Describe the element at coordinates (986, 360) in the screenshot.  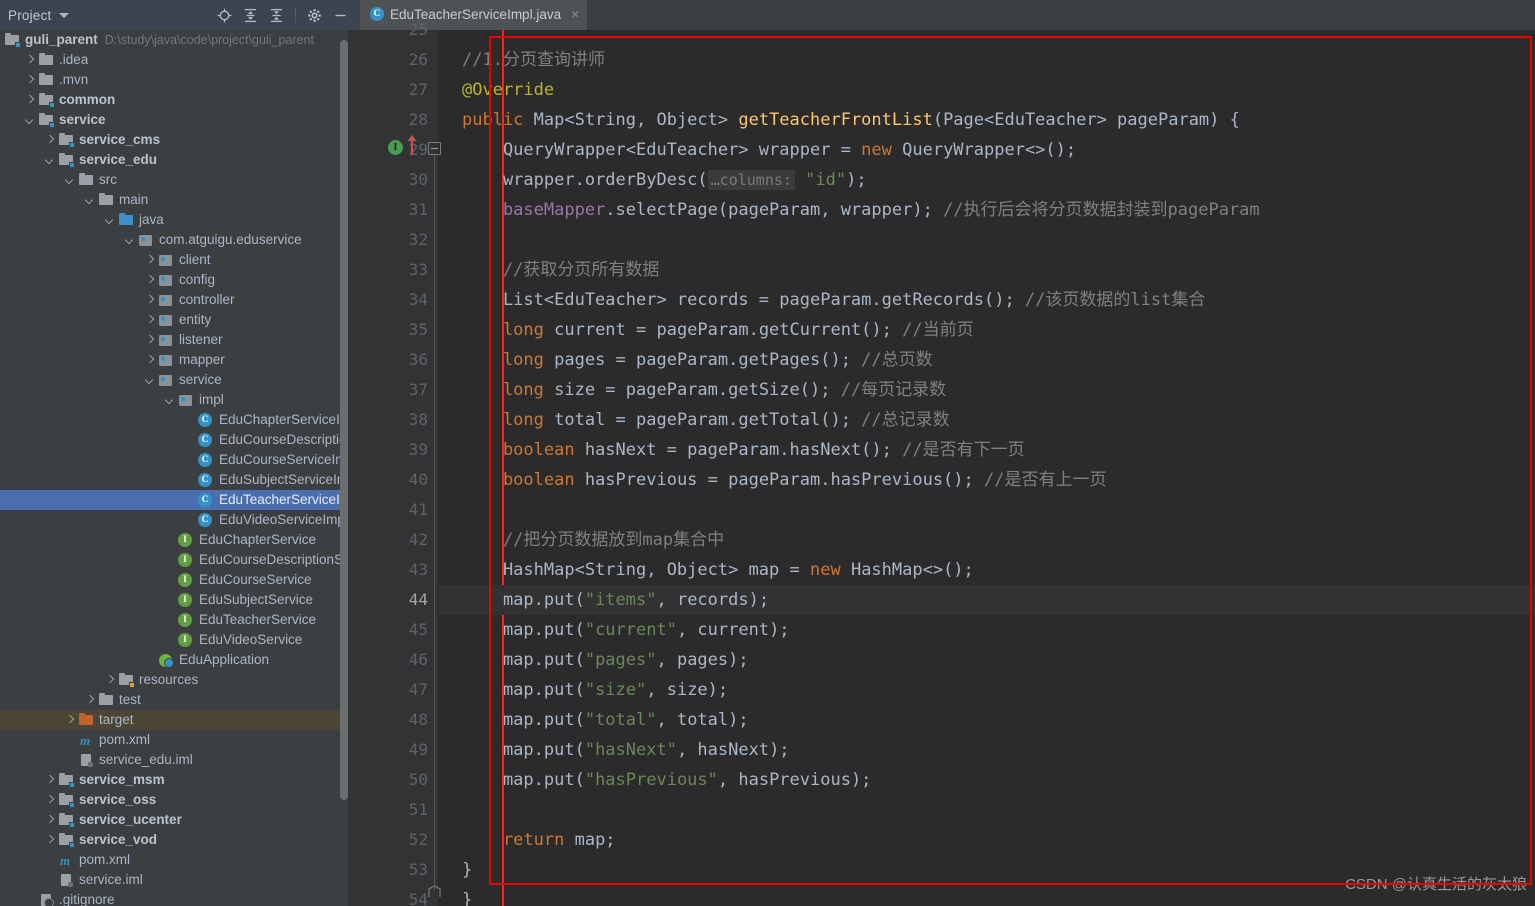
I see `code-line: long pages = pageParam.getPages(); //总页数` at that location.